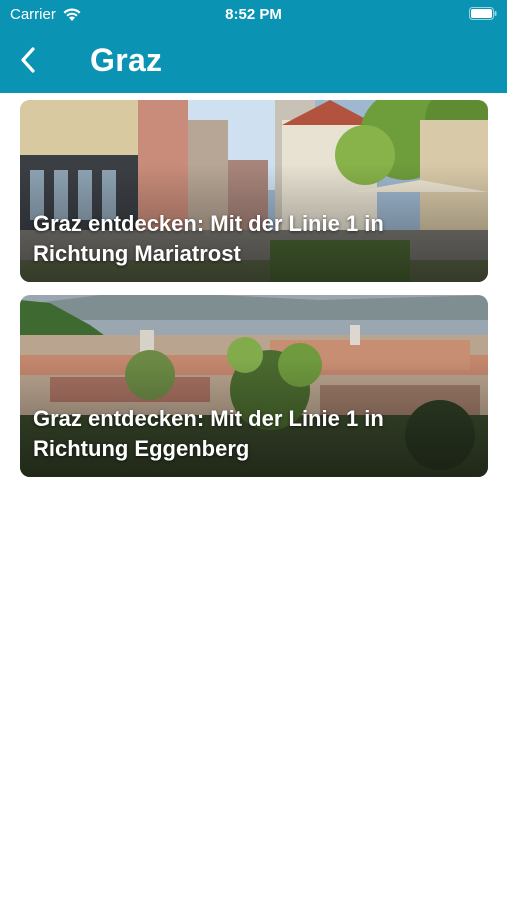 Image resolution: width=507 pixels, height=900 pixels. Describe the element at coordinates (253, 62) in the screenshot. I see `navigation-bar: Graz` at that location.